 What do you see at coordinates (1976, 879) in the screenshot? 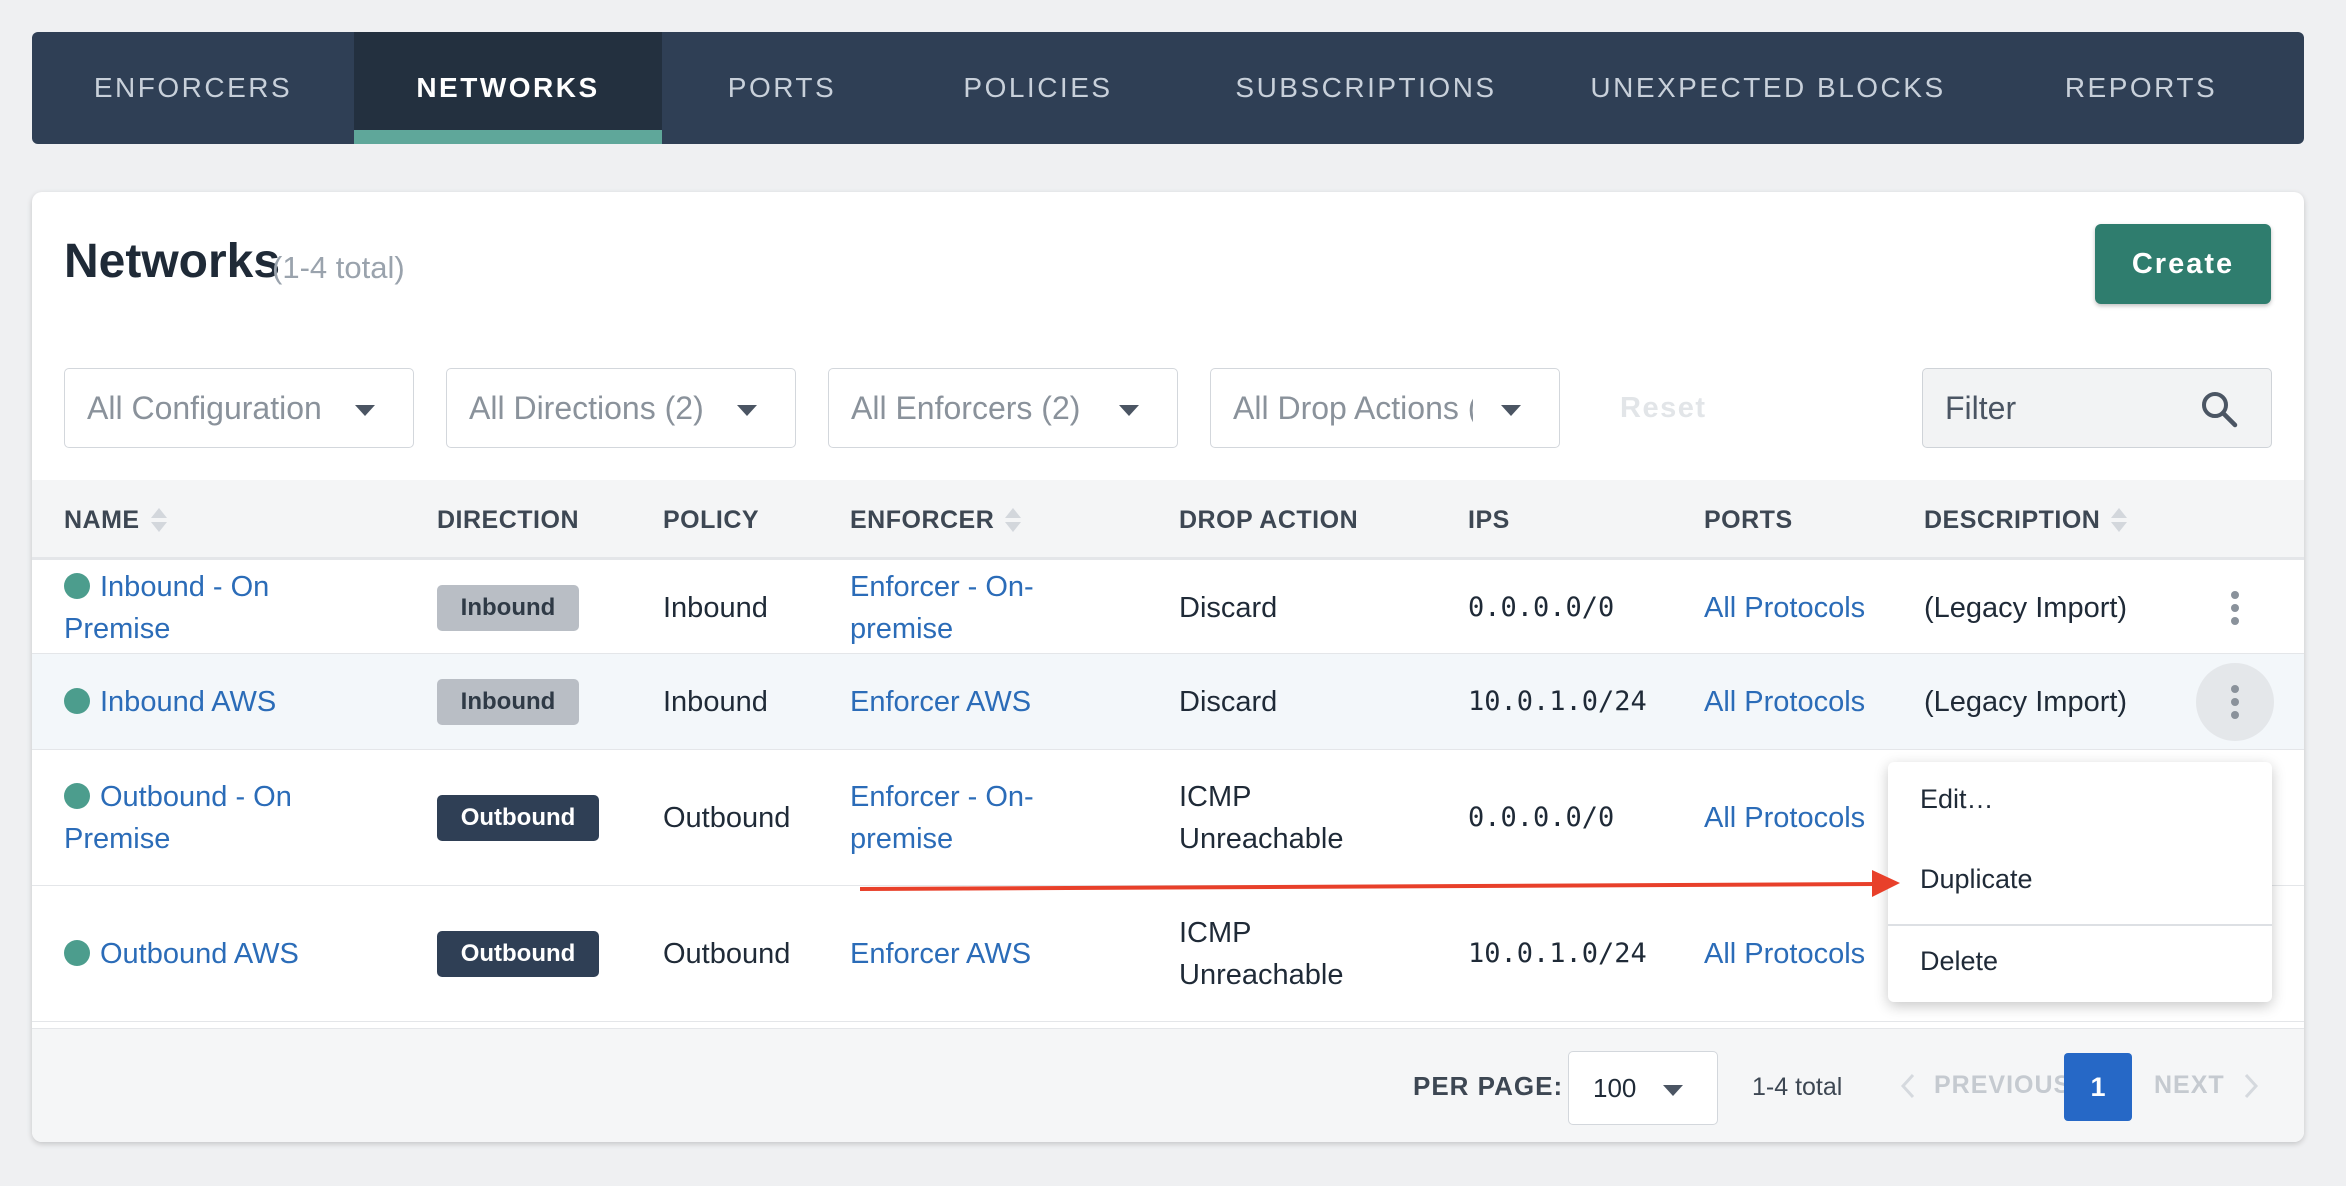
I see `menu-item-duplicate: Duplicate` at bounding box center [1976, 879].